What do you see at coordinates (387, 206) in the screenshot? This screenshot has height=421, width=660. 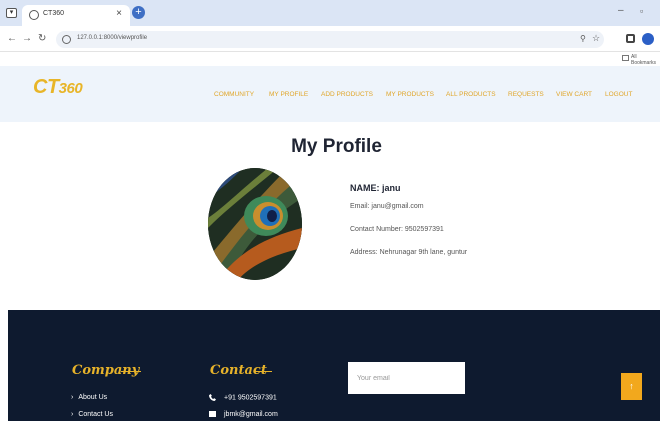 I see `profile-email: Email: janu@gmail.com` at bounding box center [387, 206].